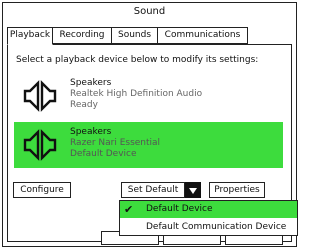 The image size is (320, 250). What do you see at coordinates (237, 190) in the screenshot?
I see `properties-button: Properties` at bounding box center [237, 190].